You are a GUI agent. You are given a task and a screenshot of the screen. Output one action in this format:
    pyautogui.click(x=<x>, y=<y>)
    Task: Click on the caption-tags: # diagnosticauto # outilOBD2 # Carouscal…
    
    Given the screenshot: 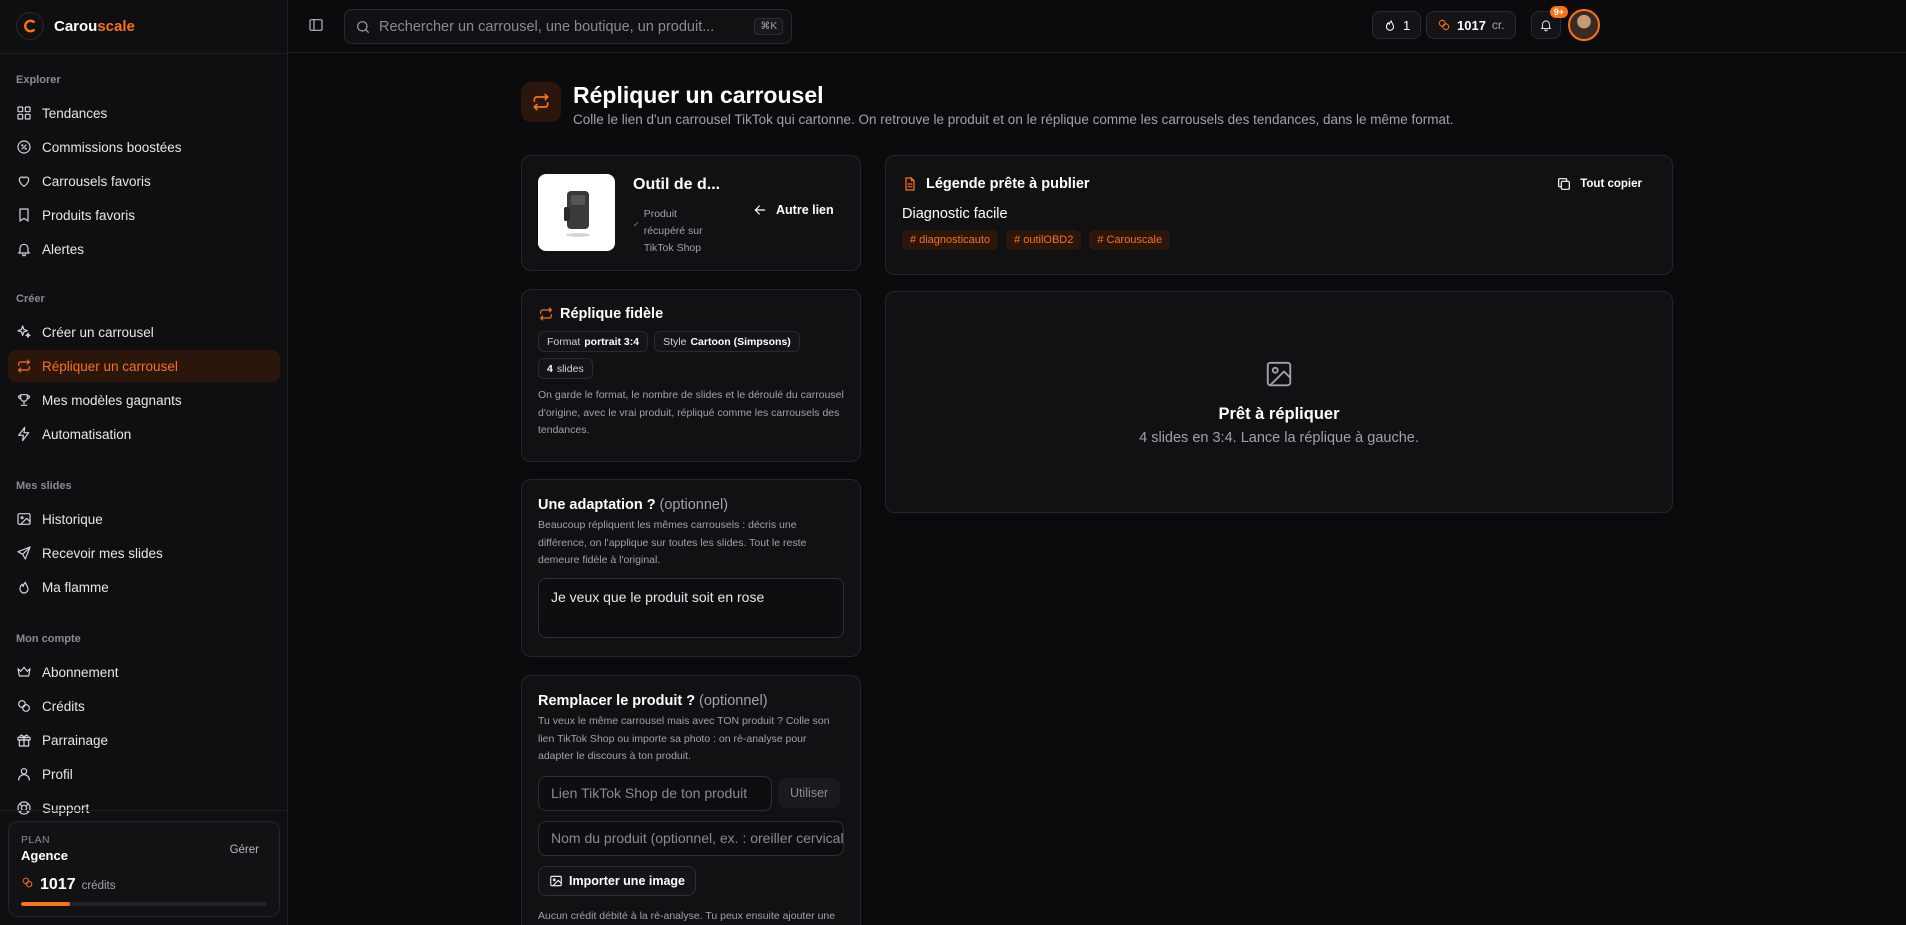 What is the action you would take?
    pyautogui.click(x=1279, y=240)
    